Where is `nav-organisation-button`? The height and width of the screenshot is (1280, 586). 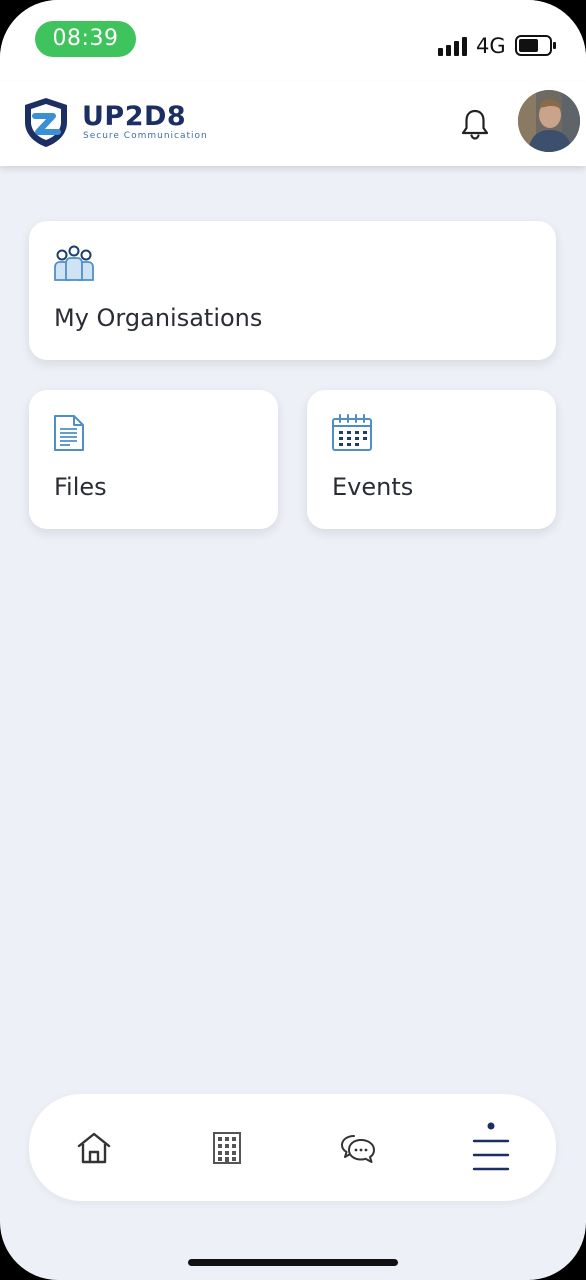 nav-organisation-button is located at coordinates (227, 1147).